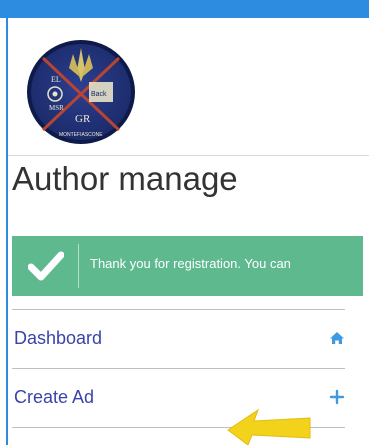  Describe the element at coordinates (99, 94) in the screenshot. I see `svg-text: Back` at that location.